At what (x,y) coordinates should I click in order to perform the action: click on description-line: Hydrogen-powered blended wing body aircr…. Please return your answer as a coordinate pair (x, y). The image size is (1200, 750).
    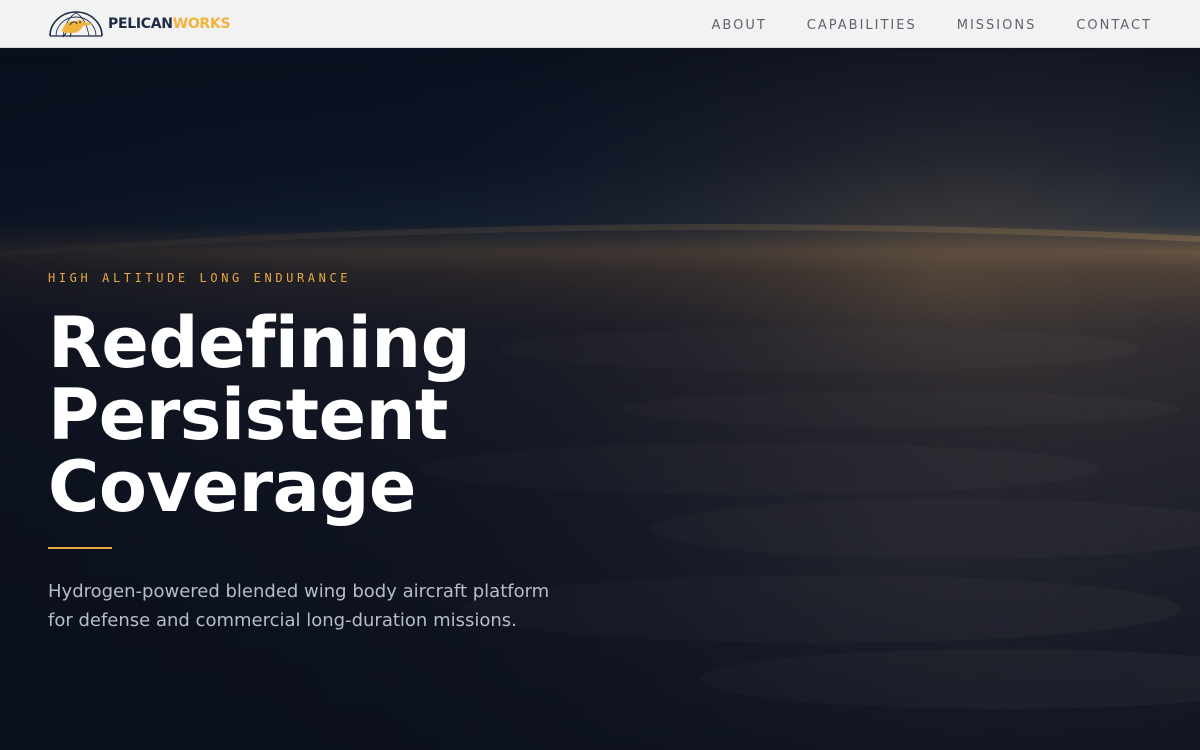
    Looking at the image, I should click on (299, 591).